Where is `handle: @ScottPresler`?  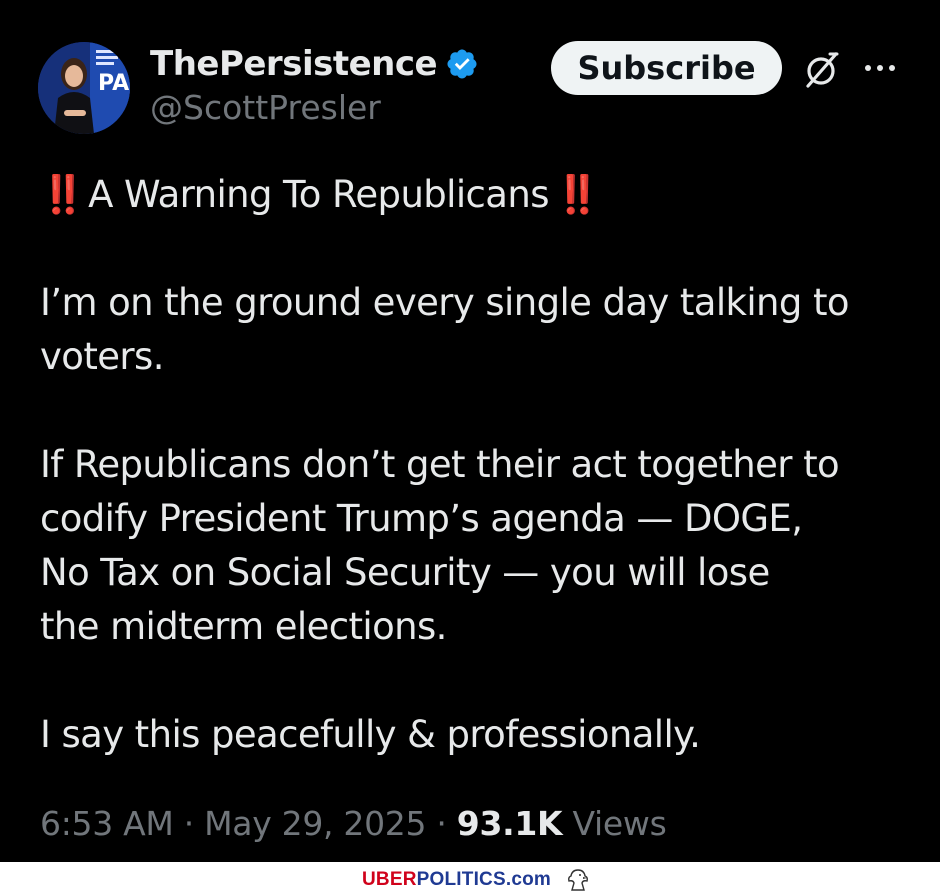
handle: @ScottPresler is located at coordinates (265, 107).